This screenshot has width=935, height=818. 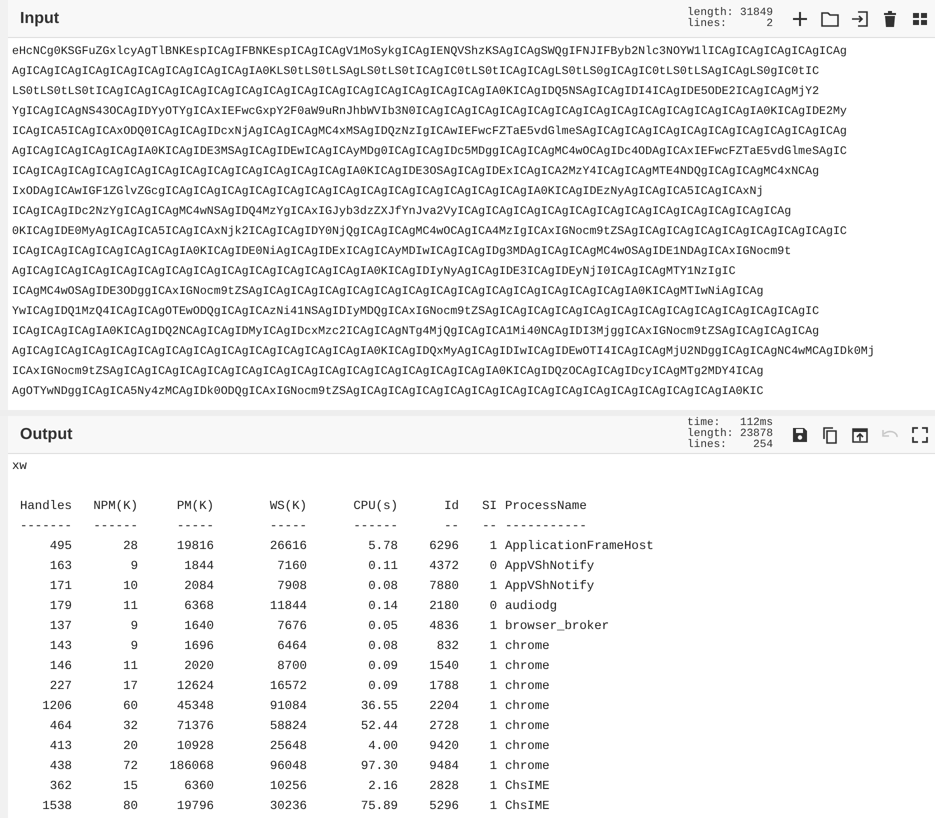 What do you see at coordinates (443, 746) in the screenshot?
I see `table-cell-text: 9420` at bounding box center [443, 746].